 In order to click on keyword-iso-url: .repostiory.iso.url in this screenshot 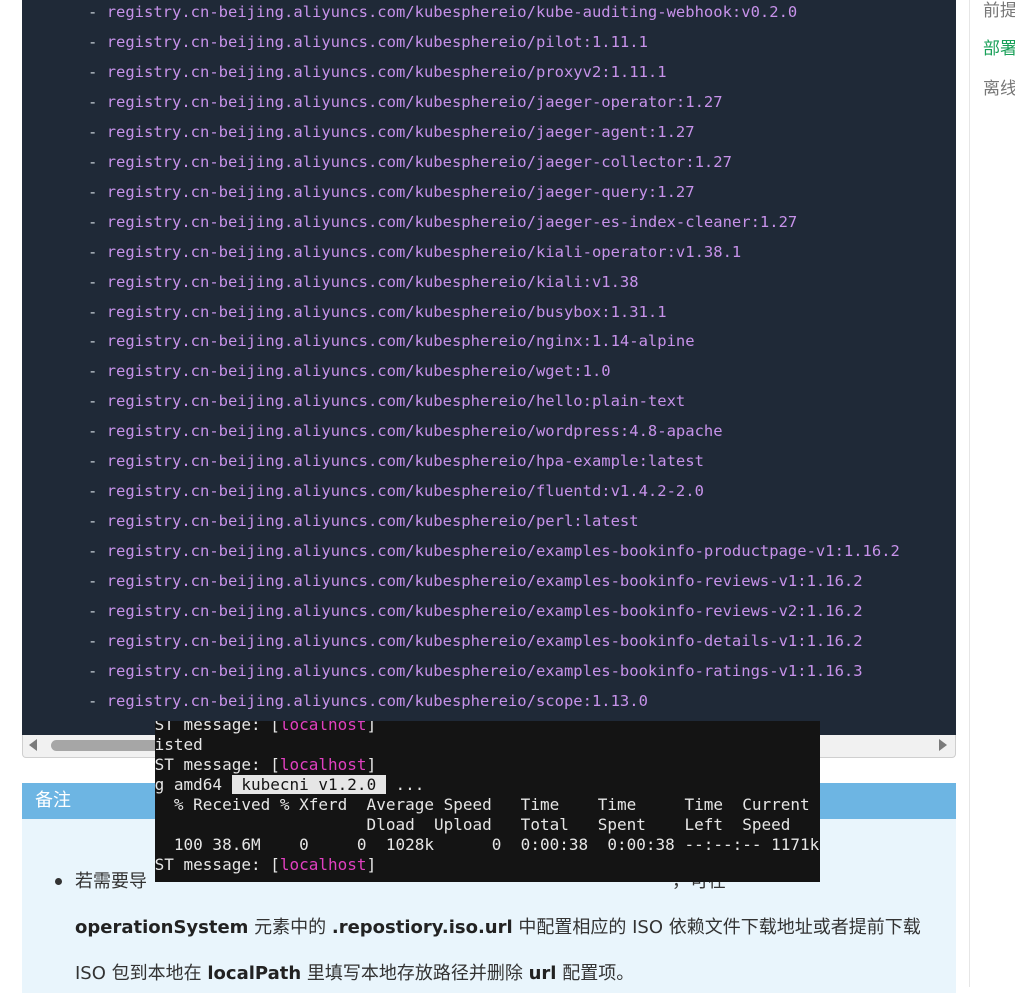, I will do `click(422, 927)`.